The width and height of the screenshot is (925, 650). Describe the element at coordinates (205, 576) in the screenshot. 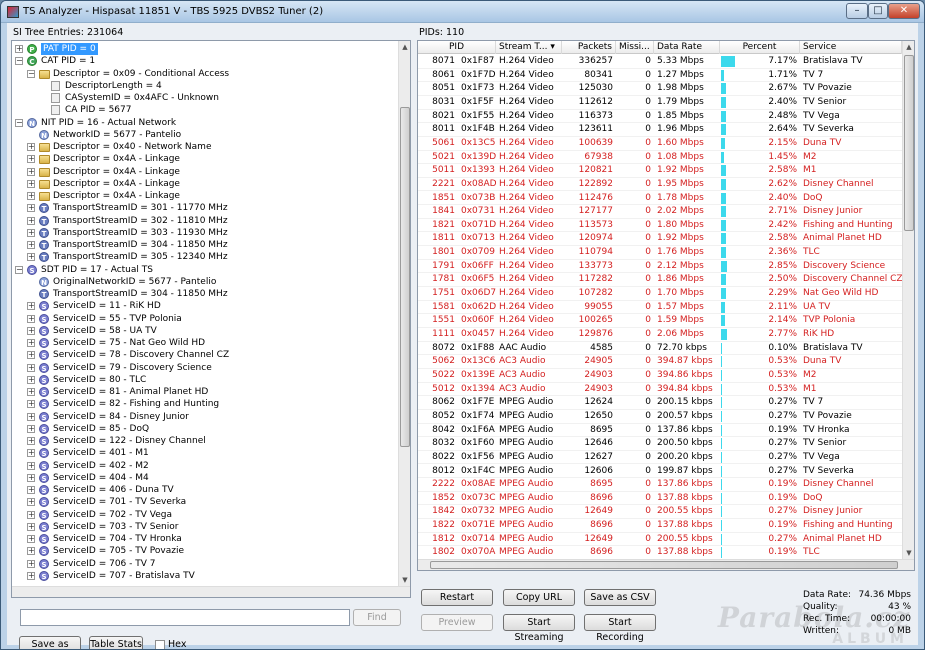

I see `tree-node: + S ServiceID = 707 - Bratislava TV` at that location.